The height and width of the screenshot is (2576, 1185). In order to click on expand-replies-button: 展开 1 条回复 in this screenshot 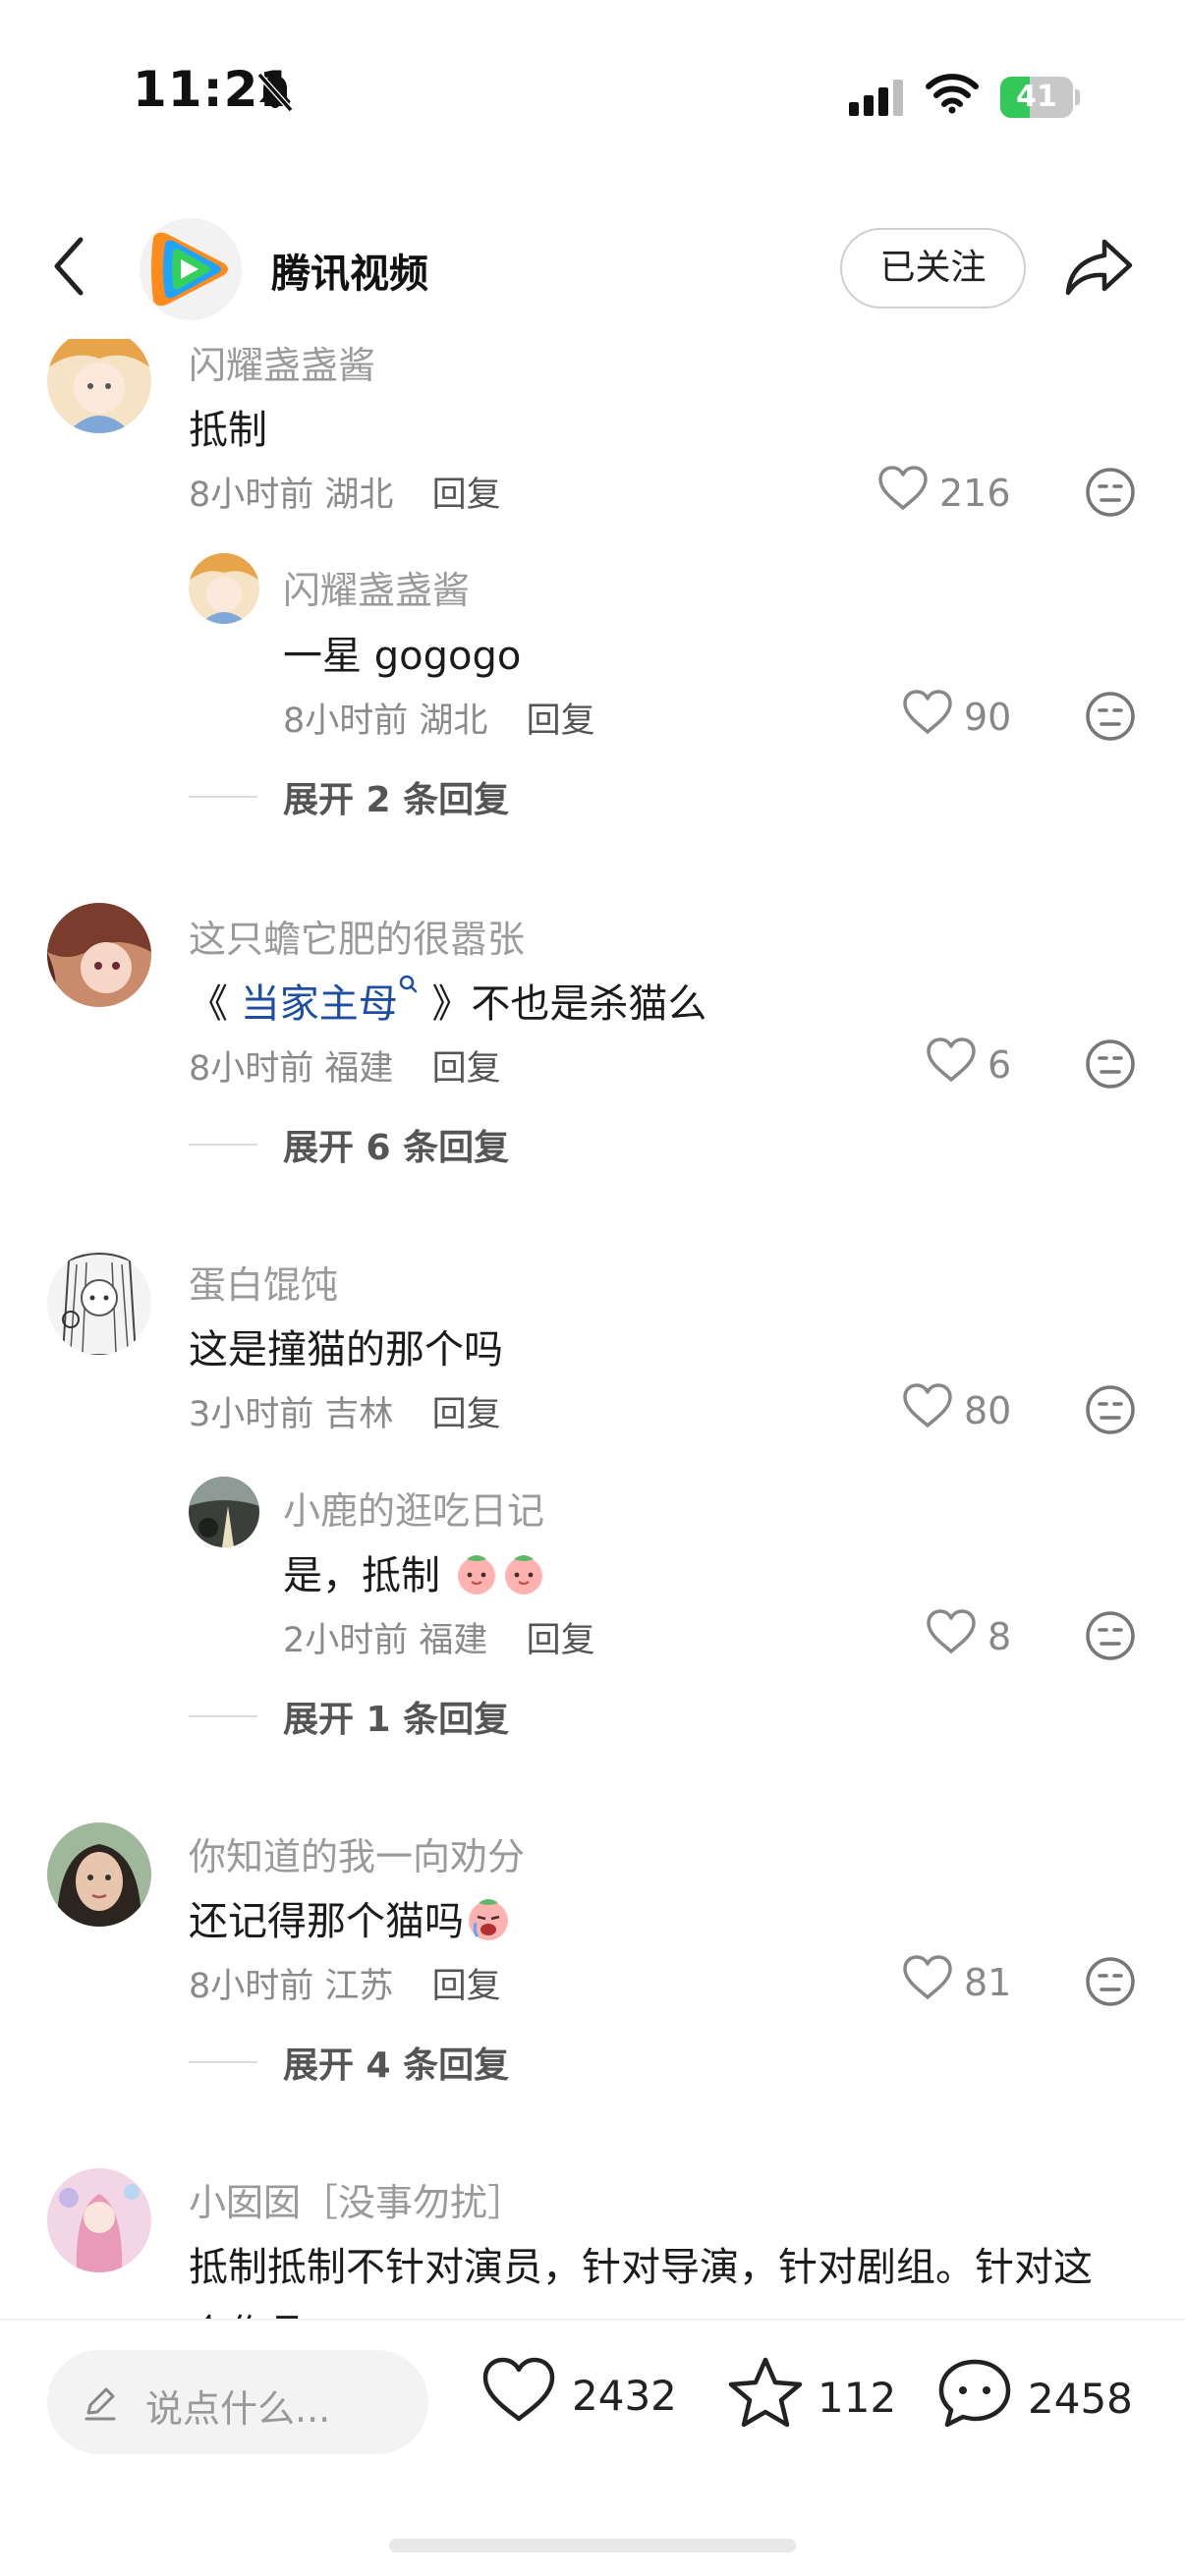, I will do `click(349, 1716)`.